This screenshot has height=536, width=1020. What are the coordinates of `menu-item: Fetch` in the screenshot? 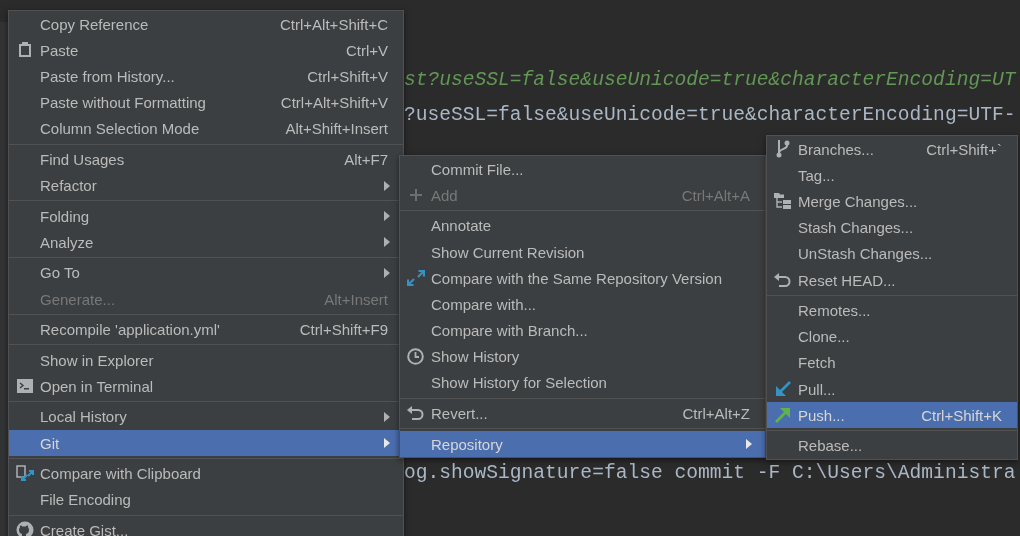 It's located at (892, 363).